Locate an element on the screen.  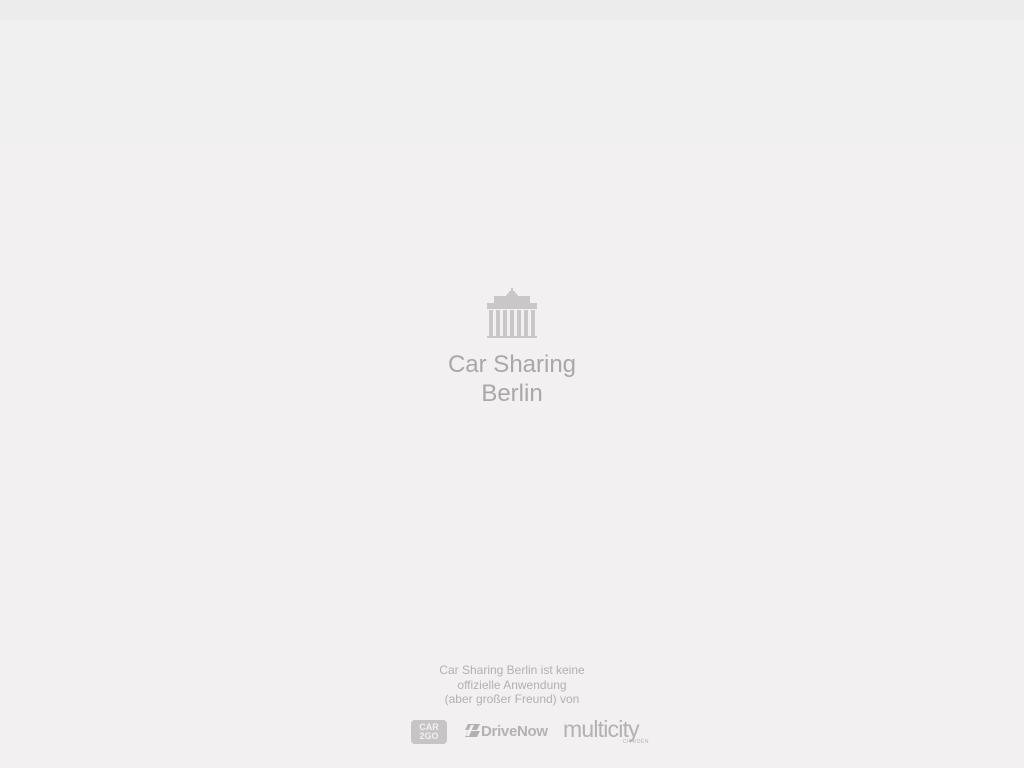
drivenow-logo-text: DriveNow is located at coordinates (514, 731).